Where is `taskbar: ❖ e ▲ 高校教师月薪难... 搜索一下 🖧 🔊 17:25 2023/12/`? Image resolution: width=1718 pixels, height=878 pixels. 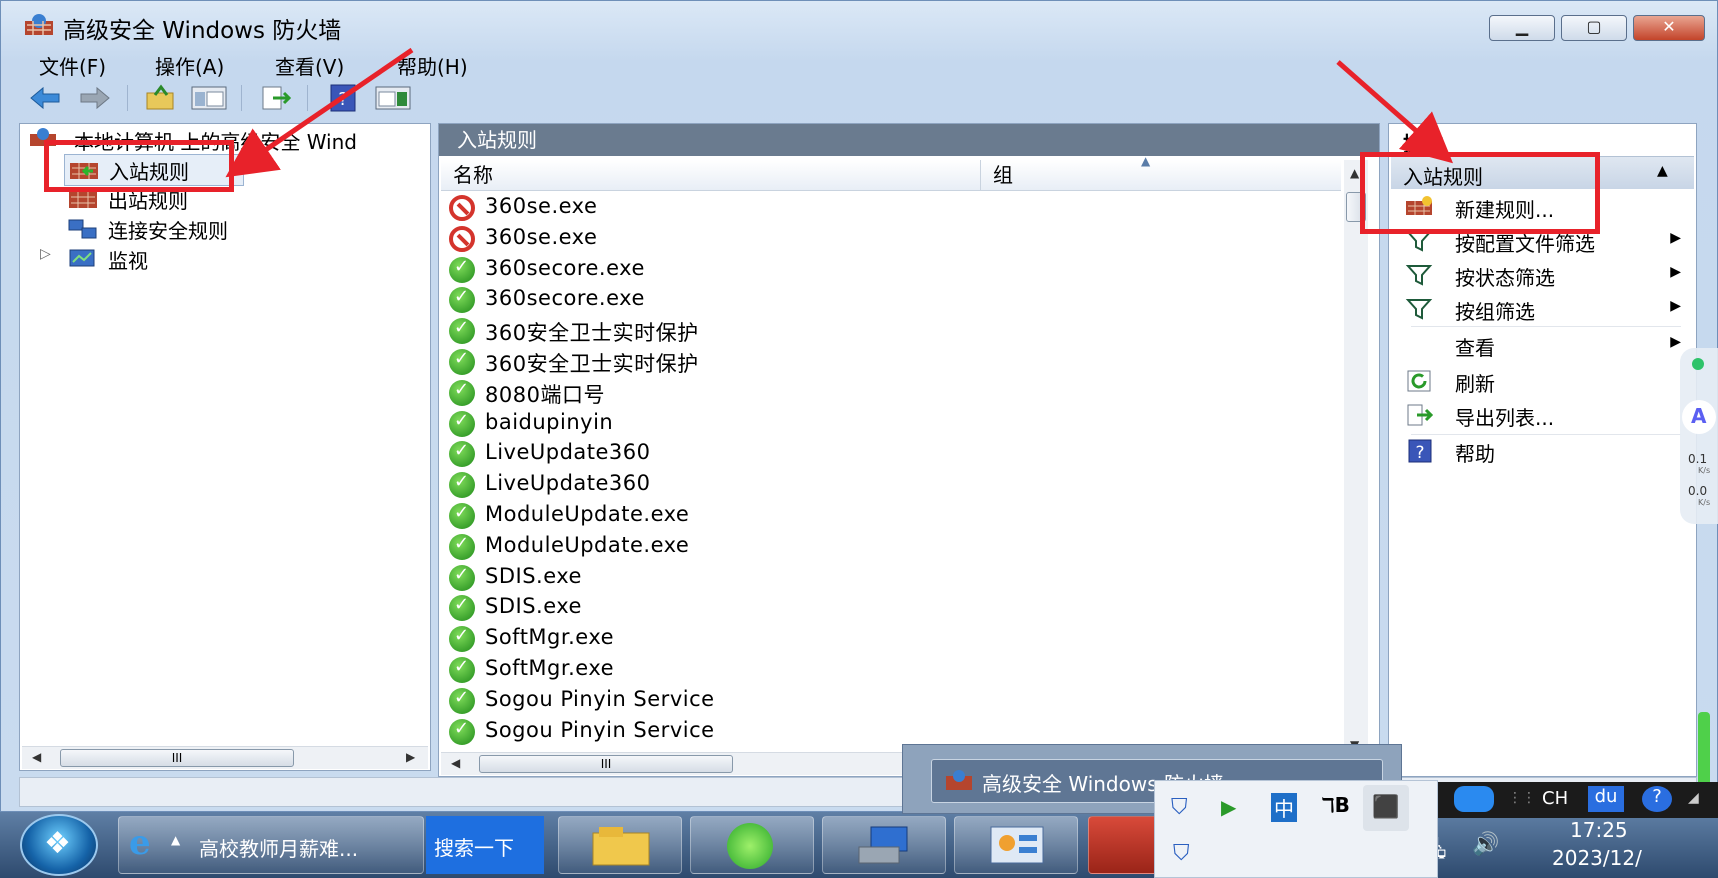 taskbar: ❖ e ▲ 高校教师月薪难... 搜索一下 🖧 🔊 17:25 2023/12/ is located at coordinates (859, 845).